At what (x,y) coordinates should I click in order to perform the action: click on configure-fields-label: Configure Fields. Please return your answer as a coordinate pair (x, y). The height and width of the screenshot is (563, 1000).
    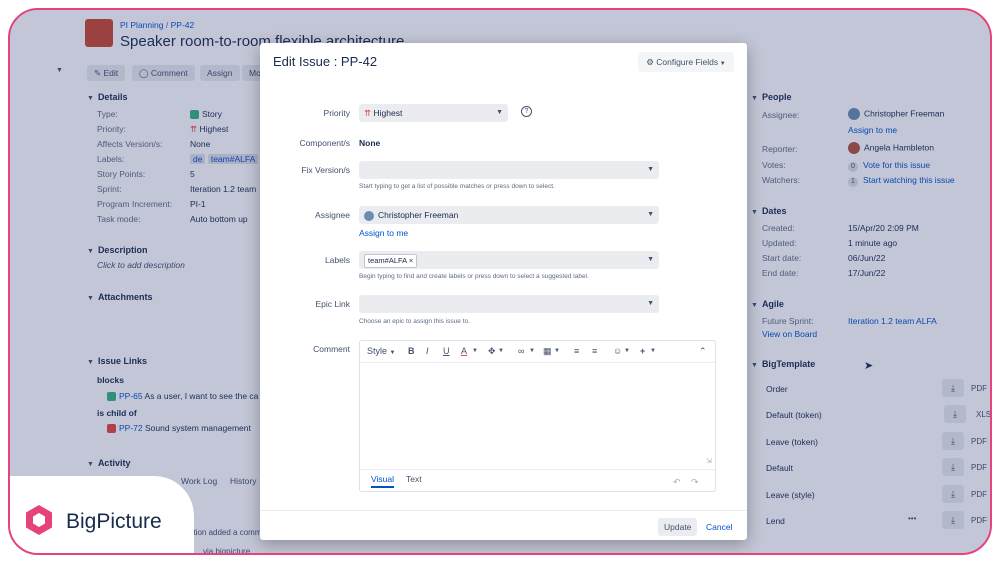
    Looking at the image, I should click on (687, 62).